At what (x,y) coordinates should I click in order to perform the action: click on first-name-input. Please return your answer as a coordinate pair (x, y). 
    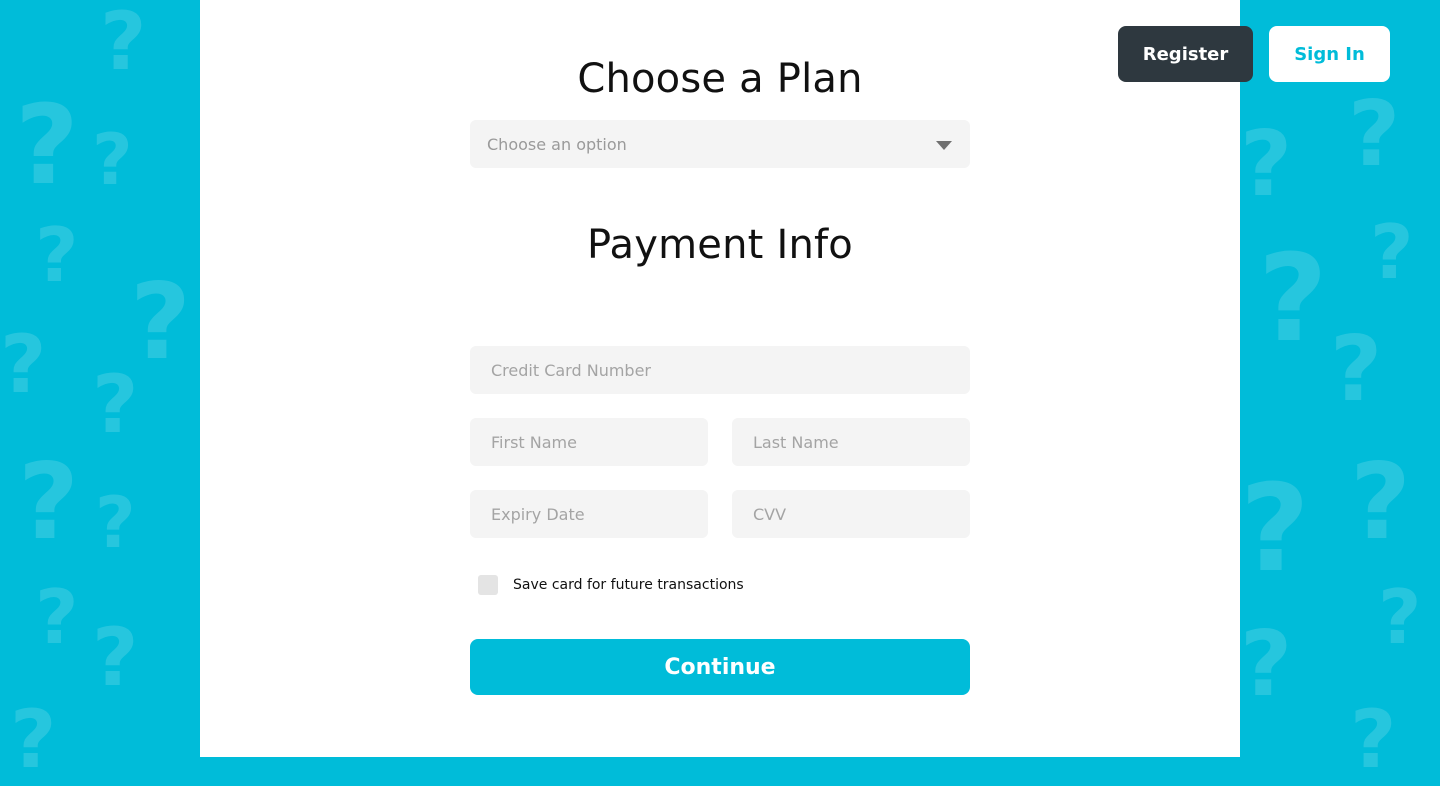
    Looking at the image, I should click on (589, 442).